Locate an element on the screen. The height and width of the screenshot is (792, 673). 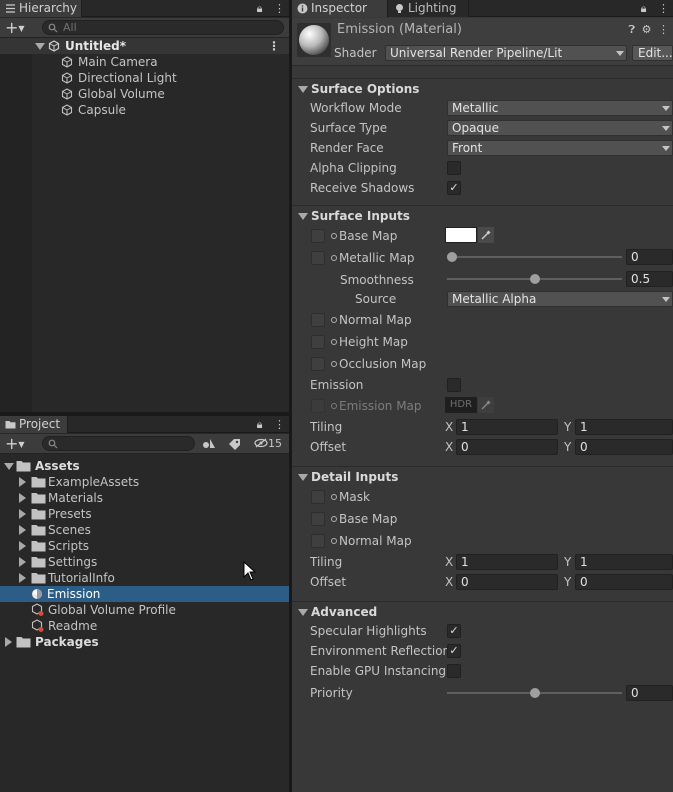
hierarchy-item: Capsule is located at coordinates (144, 110).